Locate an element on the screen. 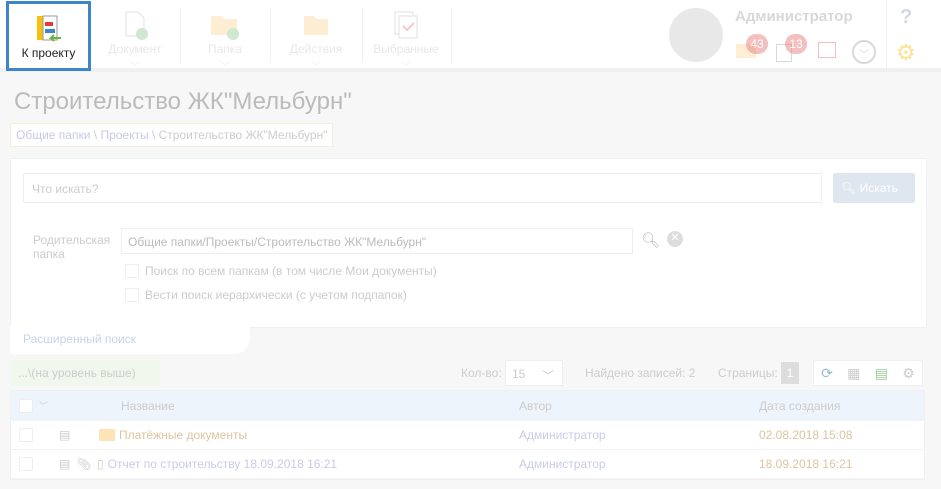 This screenshot has width=941, height=489. row-date: 18.09.2018 16:21 is located at coordinates (806, 464).